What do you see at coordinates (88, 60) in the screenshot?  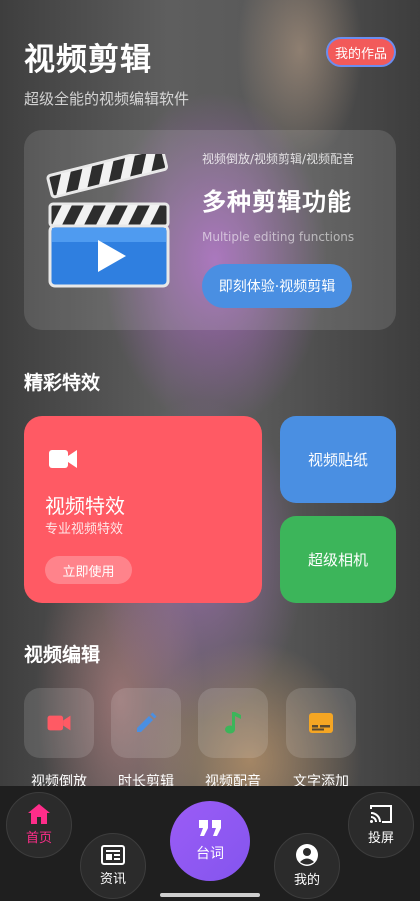 I see `page-title: 视频剪辑` at bounding box center [88, 60].